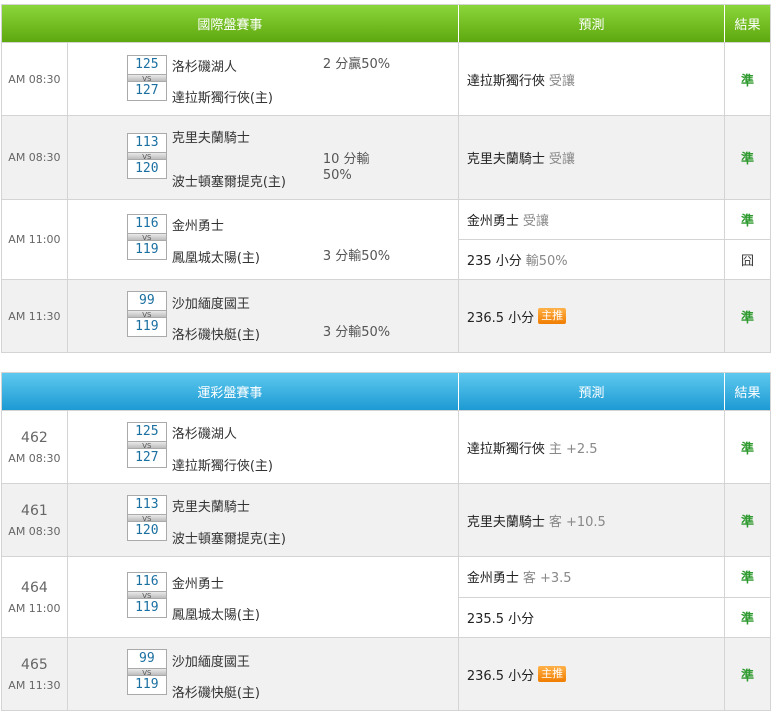 Image resolution: width=777 pixels, height=715 pixels. Describe the element at coordinates (146, 595) in the screenshot. I see `scorebox: 116 VS 119` at that location.